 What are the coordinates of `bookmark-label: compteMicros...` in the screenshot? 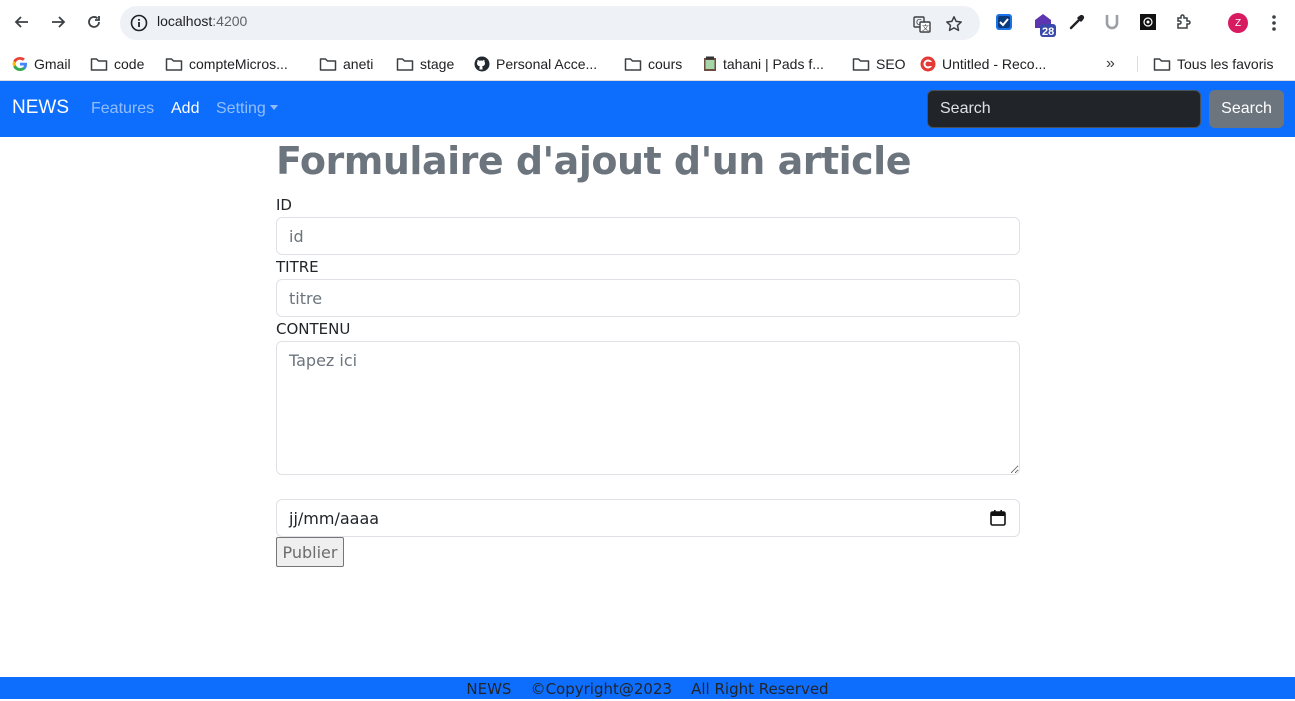 It's located at (238, 64).